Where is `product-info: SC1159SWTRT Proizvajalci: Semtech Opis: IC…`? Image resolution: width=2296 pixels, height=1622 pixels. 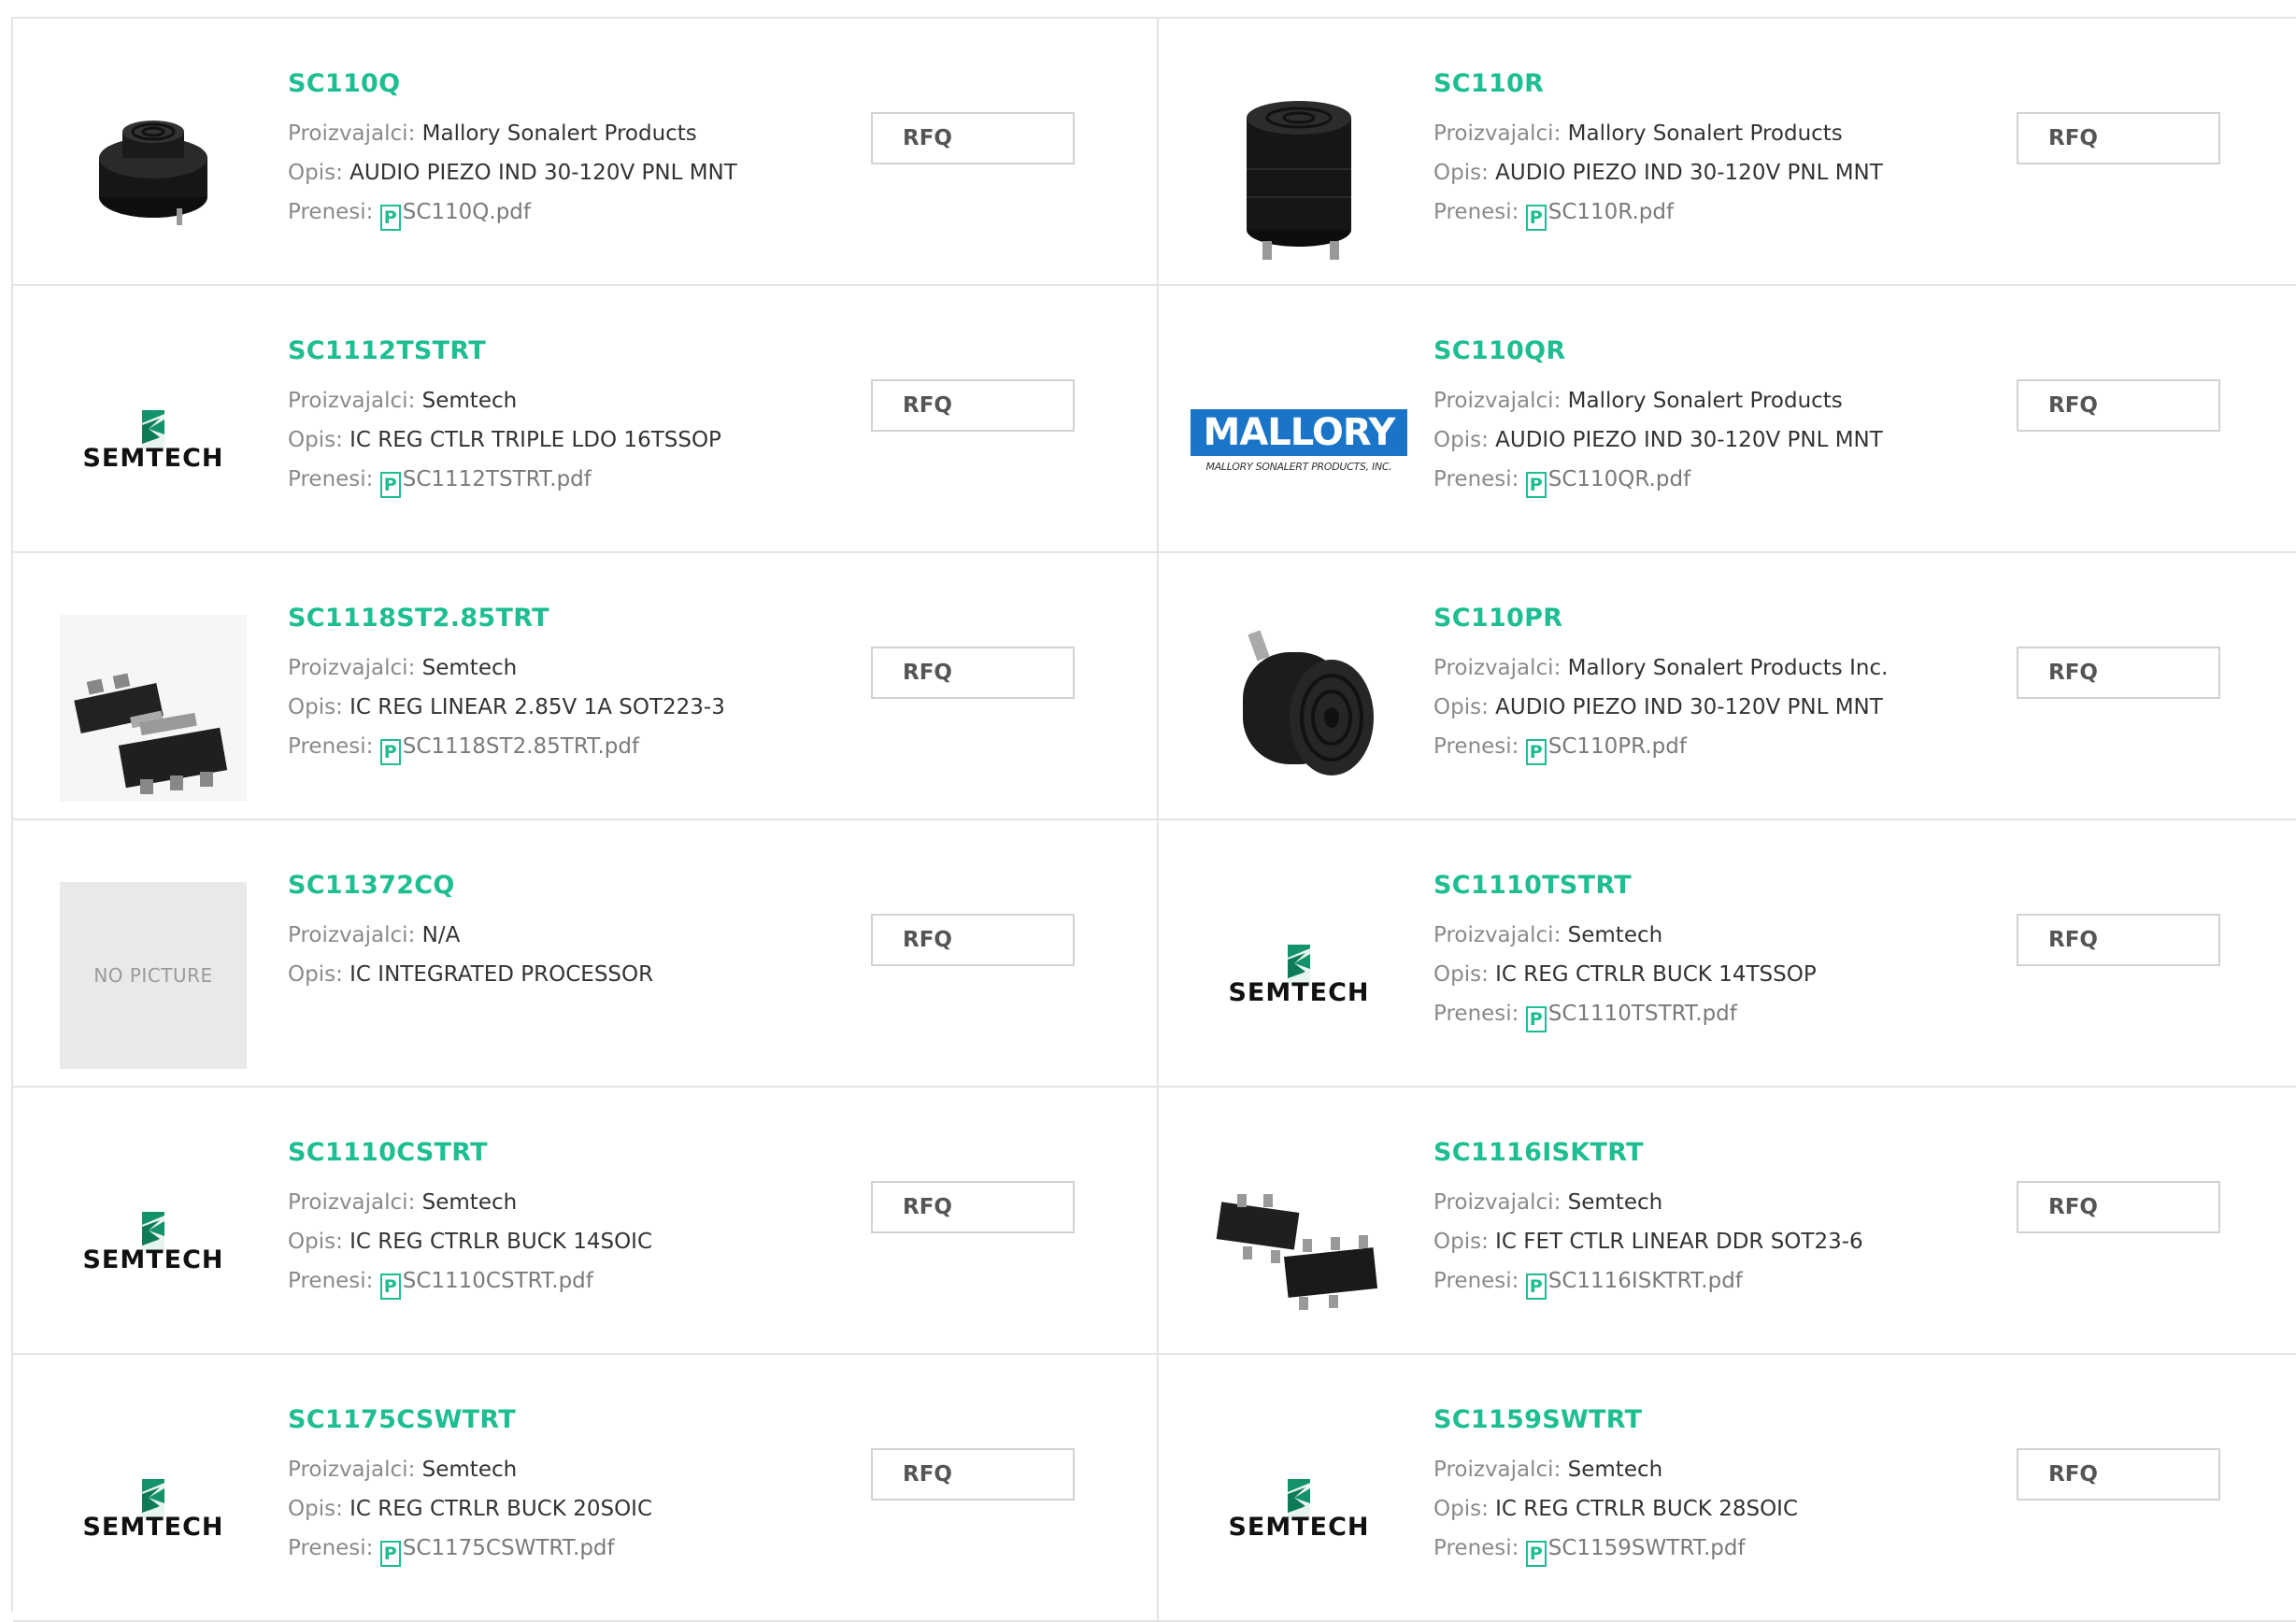
product-info: SC1159SWTRT Proizvajalci: Semtech Opis: IC… is located at coordinates (1615, 1485).